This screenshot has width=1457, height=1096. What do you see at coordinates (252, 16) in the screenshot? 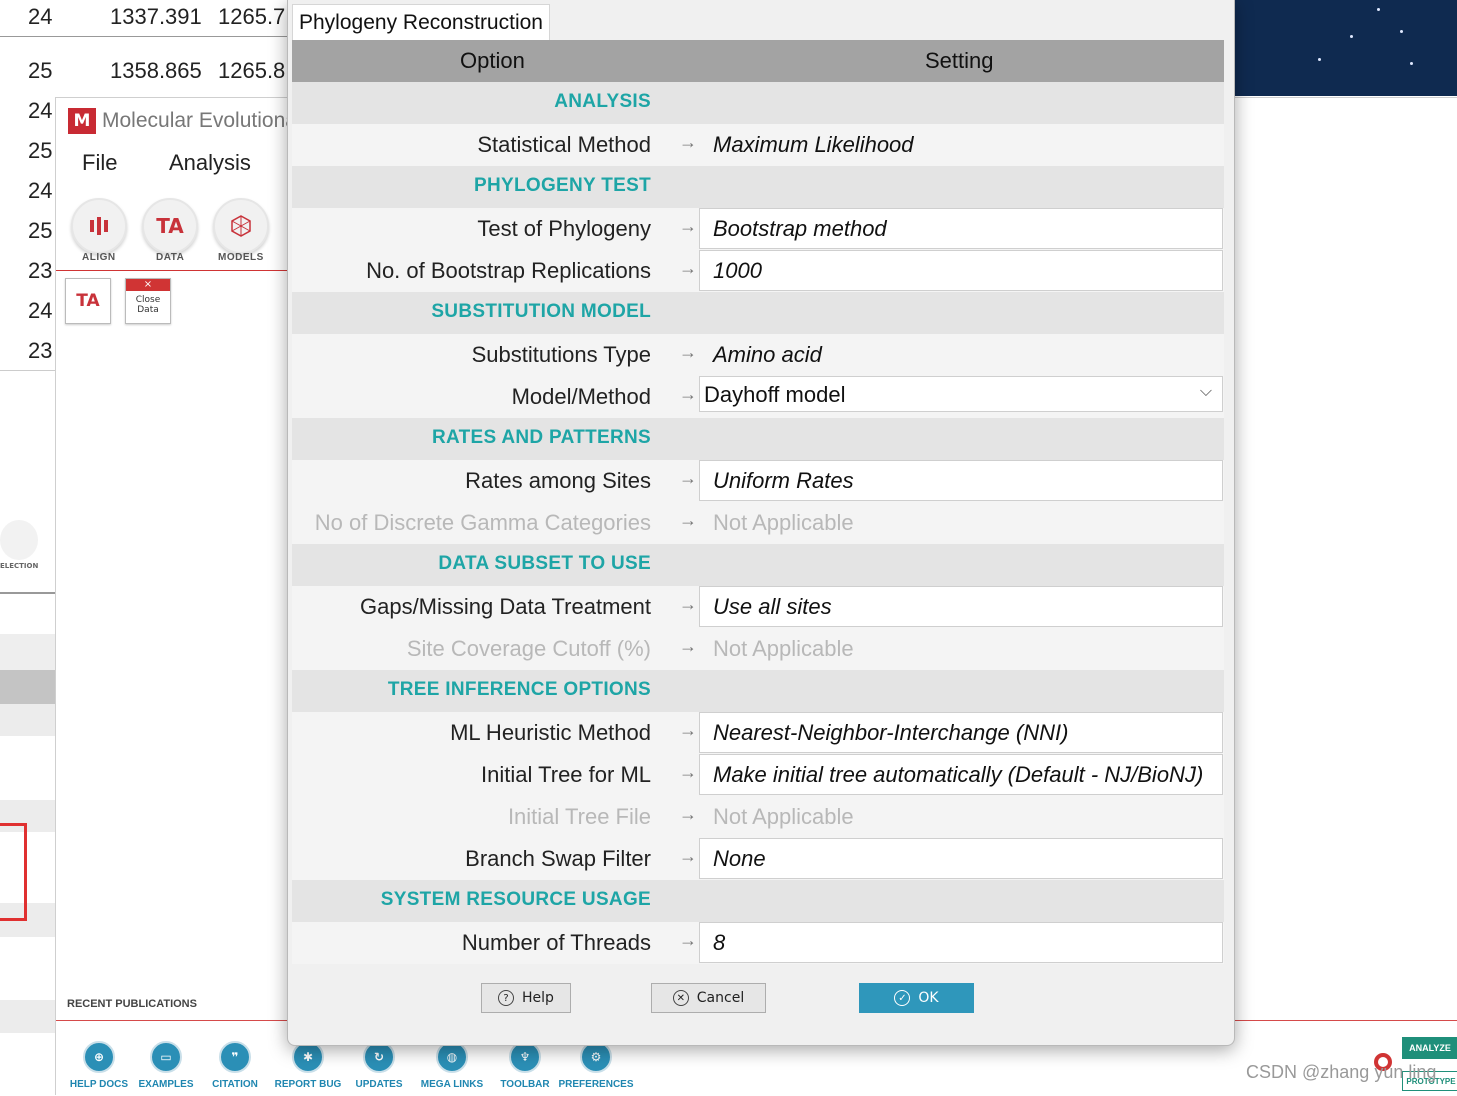
I see `sheet-value: 1265.7` at bounding box center [252, 16].